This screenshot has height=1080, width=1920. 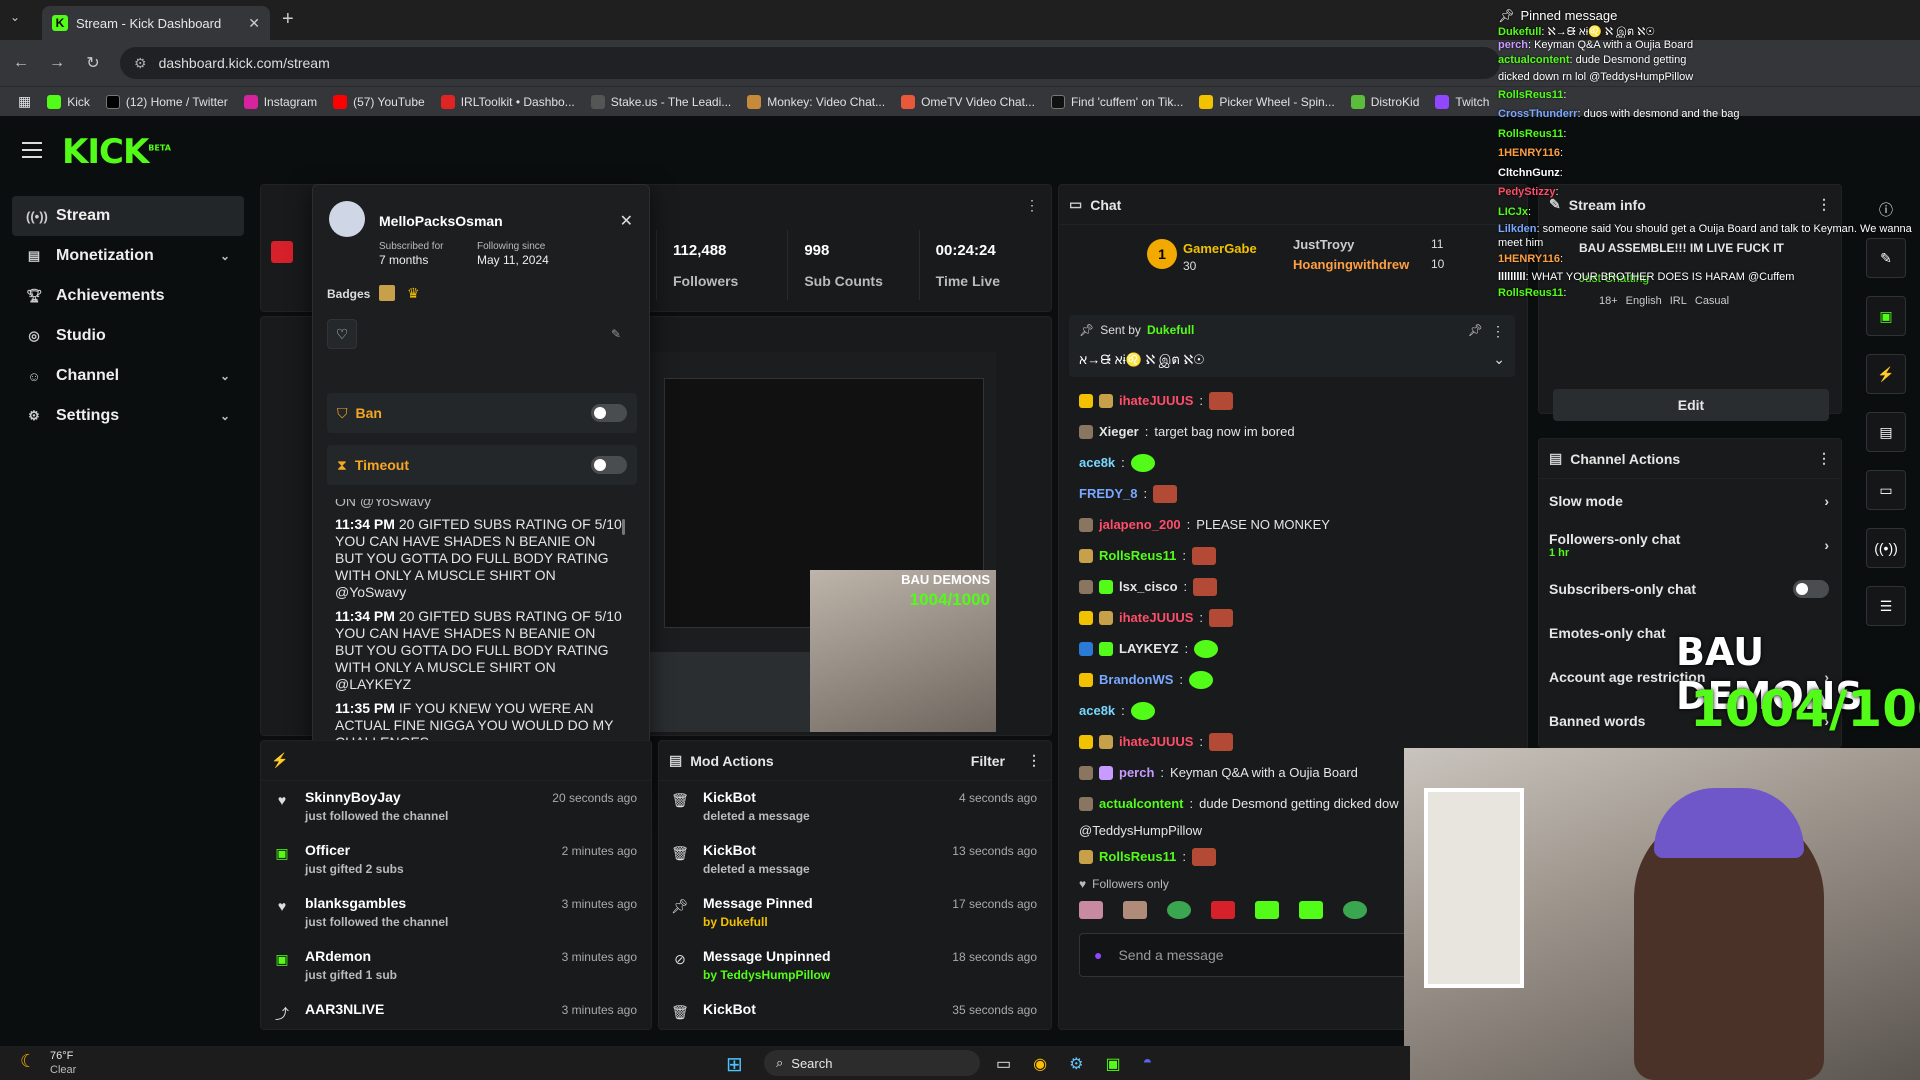 What do you see at coordinates (1886, 490) in the screenshot?
I see `chat-icon: ▭` at bounding box center [1886, 490].